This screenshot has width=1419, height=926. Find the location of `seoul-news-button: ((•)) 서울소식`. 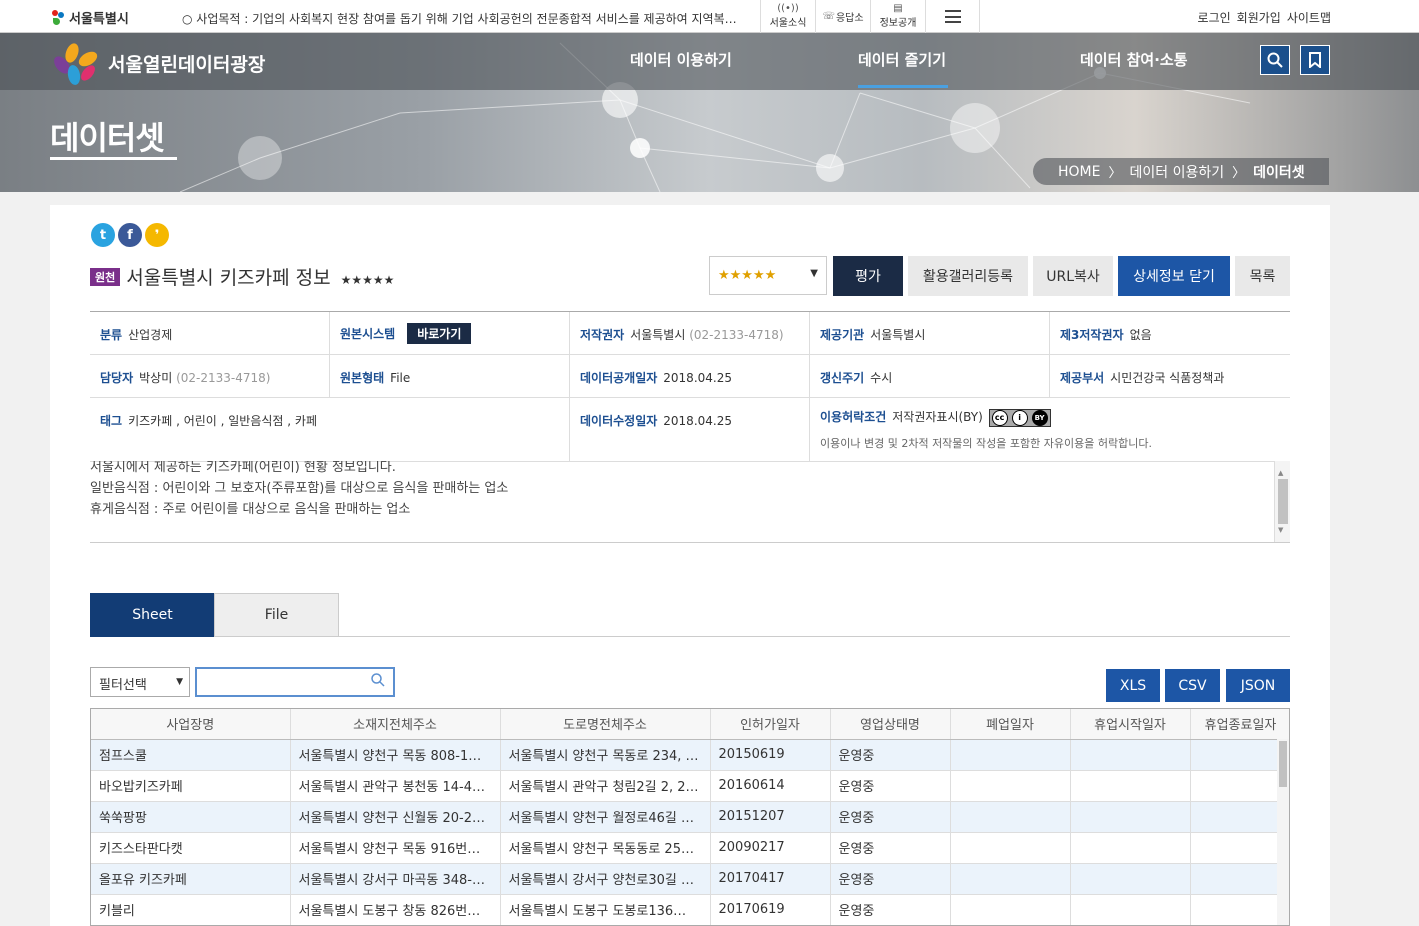

seoul-news-button: ((•)) 서울소식 is located at coordinates (787, 16).